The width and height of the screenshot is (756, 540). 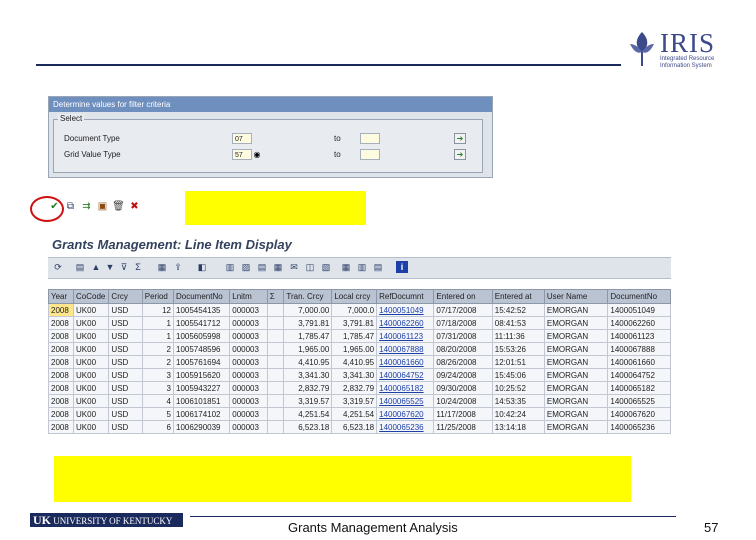 I want to click on delete-icon: 🗑, so click(x=118, y=207).